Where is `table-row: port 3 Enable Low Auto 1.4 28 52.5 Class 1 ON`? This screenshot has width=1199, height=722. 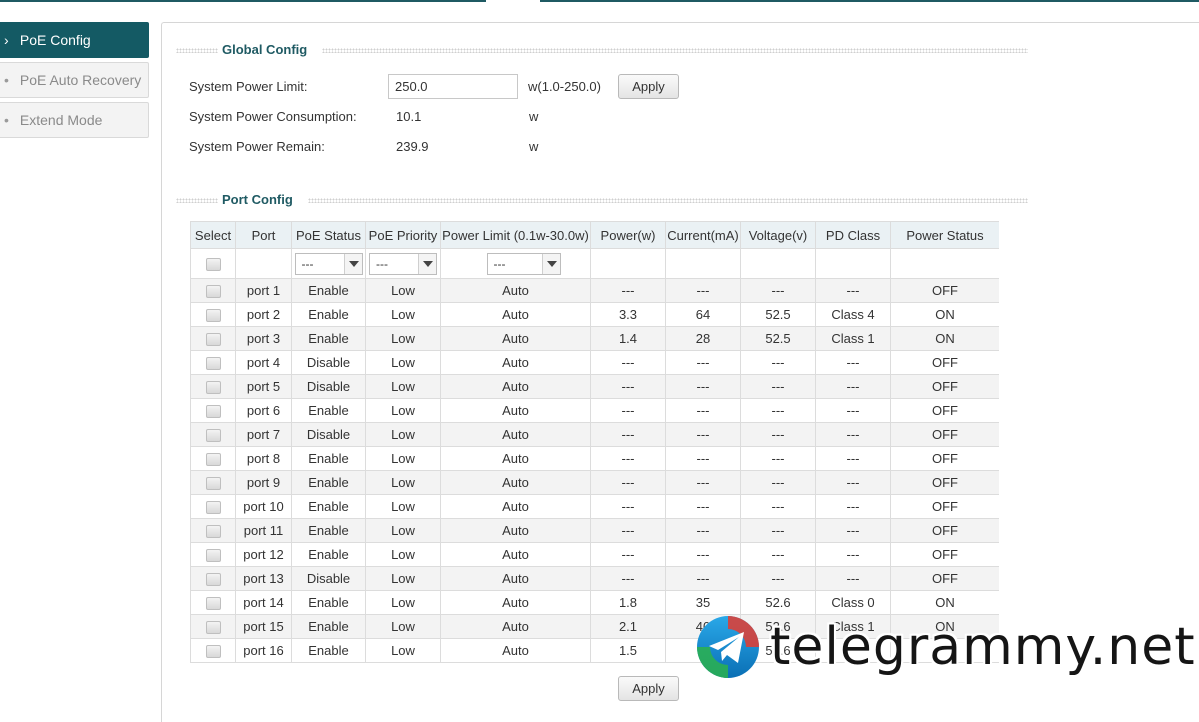 table-row: port 3 Enable Low Auto 1.4 28 52.5 Class 1 ON is located at coordinates (594, 338).